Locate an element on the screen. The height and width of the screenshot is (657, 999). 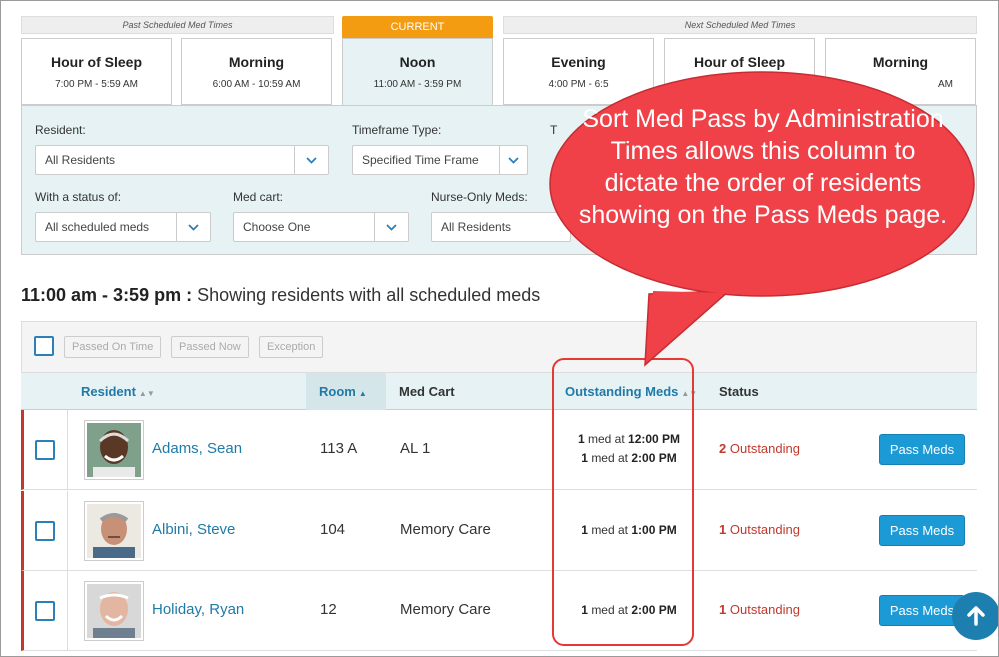
medcart-select: Choose One is located at coordinates (321, 227).